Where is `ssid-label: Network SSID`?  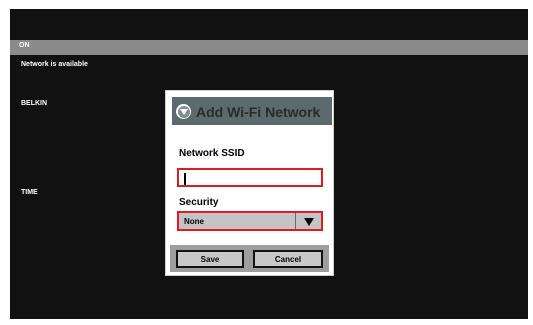 ssid-label: Network SSID is located at coordinates (212, 153).